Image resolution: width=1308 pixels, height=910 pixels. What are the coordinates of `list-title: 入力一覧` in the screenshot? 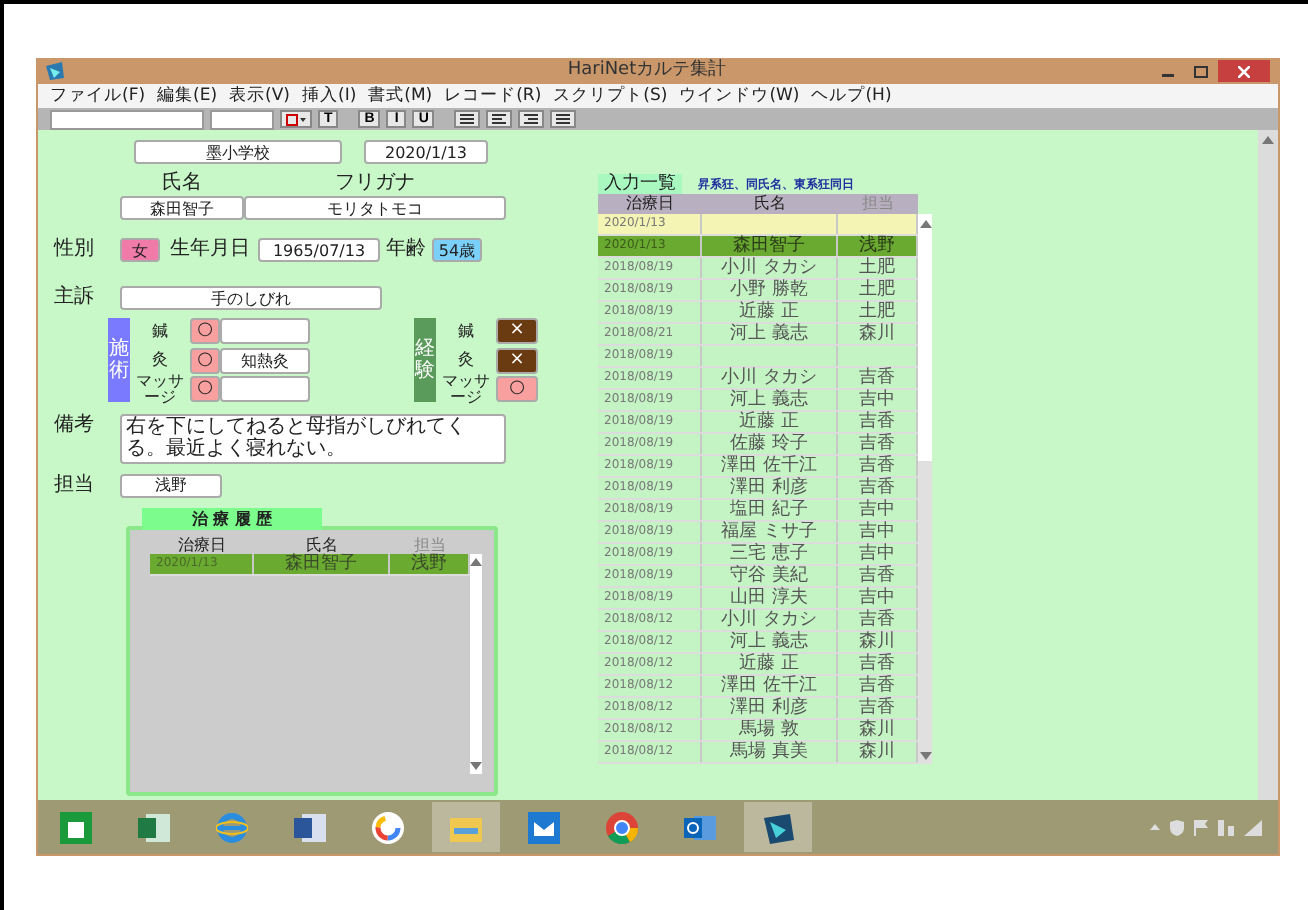 It's located at (640, 184).